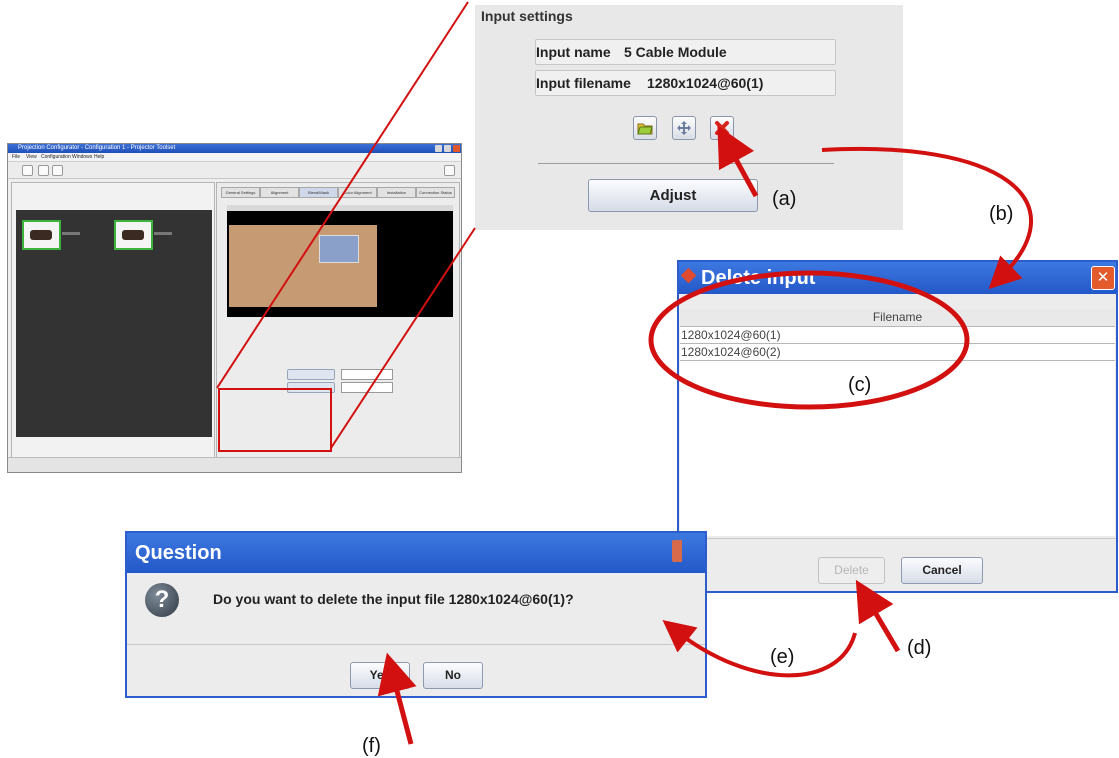 The width and height of the screenshot is (1119, 758). What do you see at coordinates (897, 278) in the screenshot?
I see `dialog-titlebar: Delete input ✕` at bounding box center [897, 278].